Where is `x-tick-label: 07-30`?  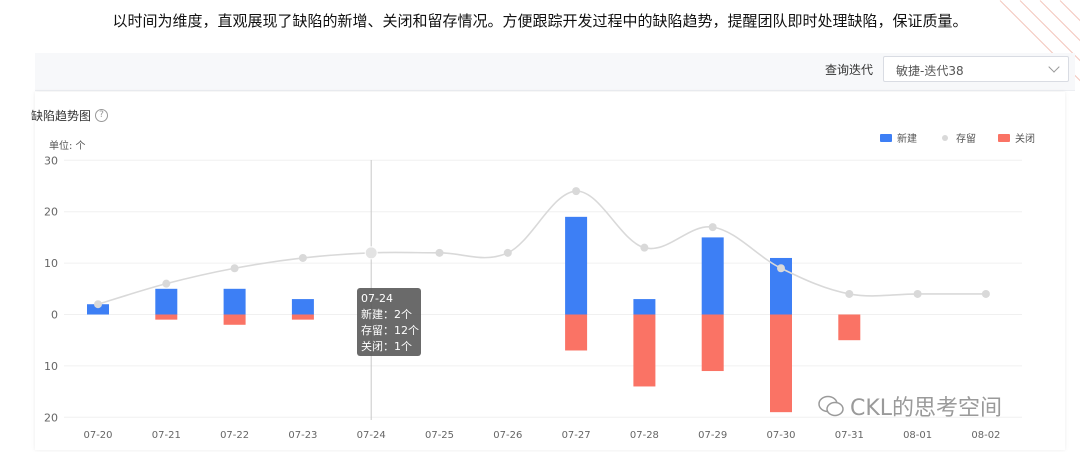
x-tick-label: 07-30 is located at coordinates (780, 435).